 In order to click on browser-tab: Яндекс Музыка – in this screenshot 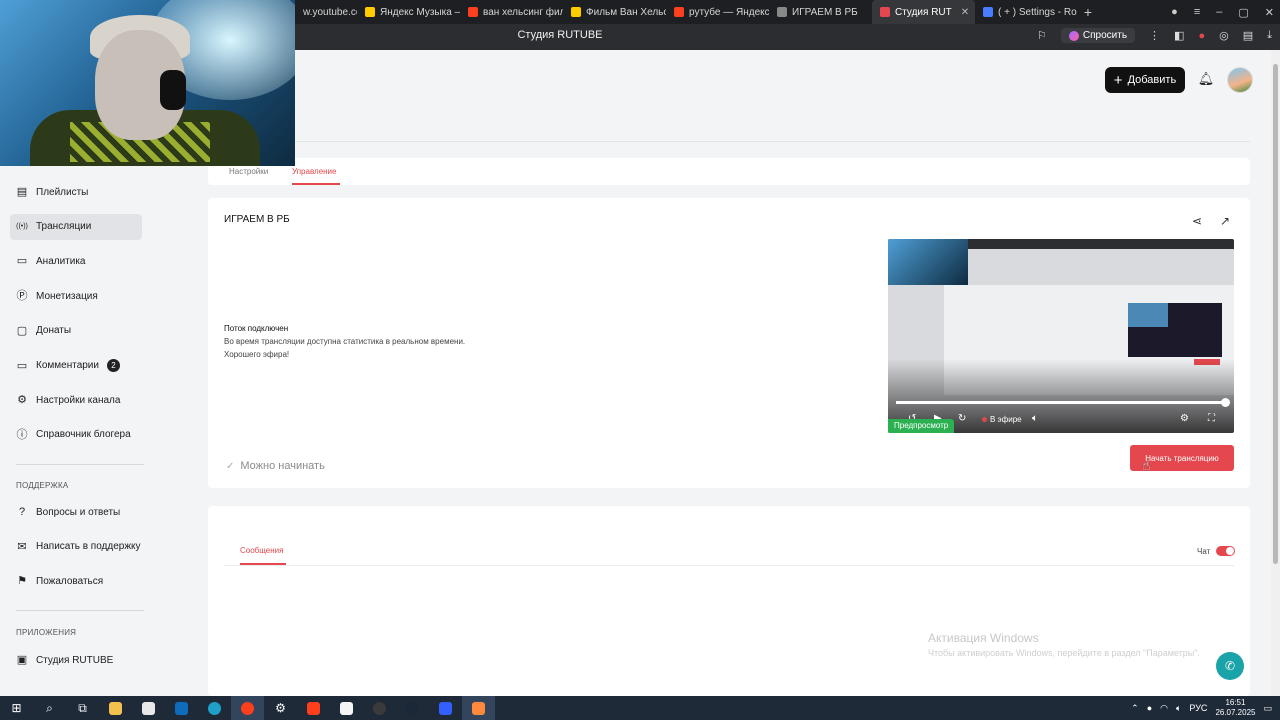, I will do `click(408, 12)`.